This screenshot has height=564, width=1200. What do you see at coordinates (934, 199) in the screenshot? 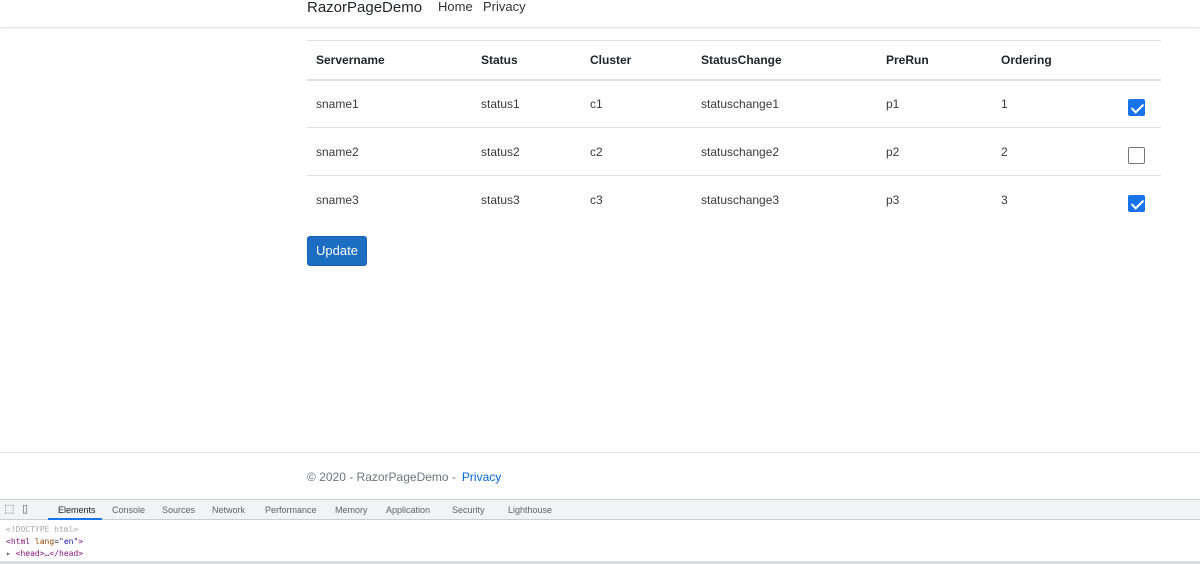
I see `cell-prerun: p3` at bounding box center [934, 199].